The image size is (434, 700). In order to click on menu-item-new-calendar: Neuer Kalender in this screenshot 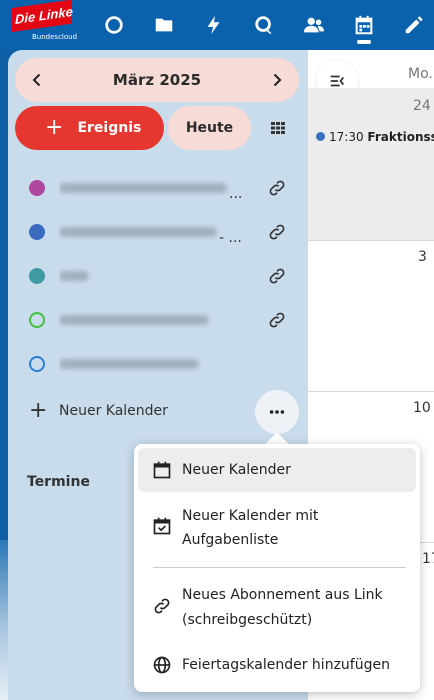, I will do `click(277, 470)`.